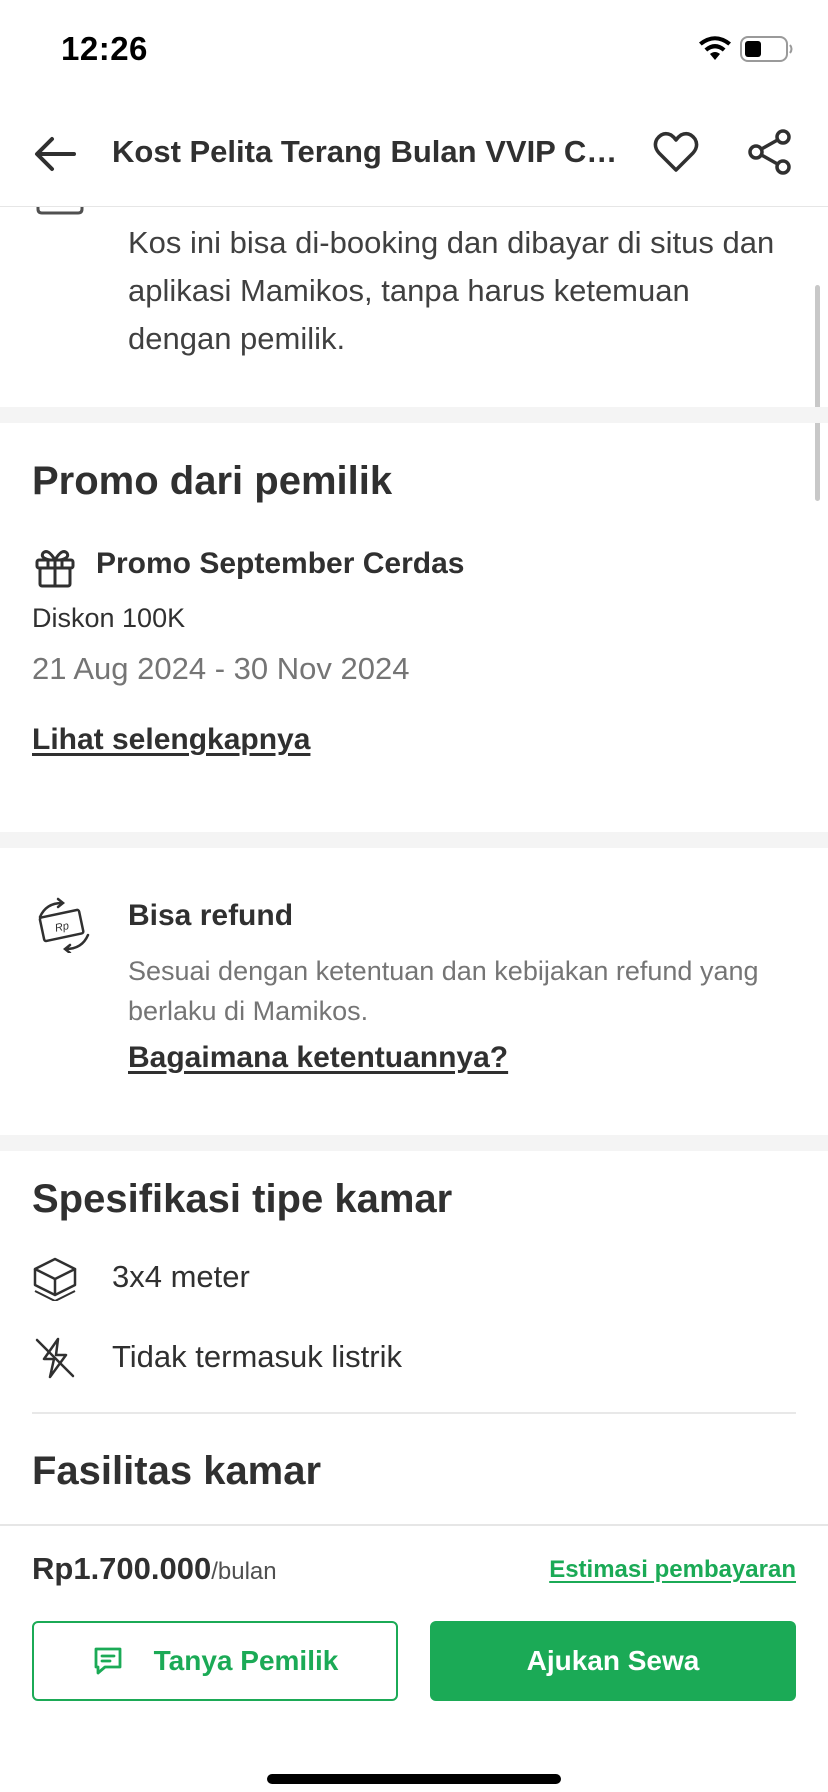 The width and height of the screenshot is (828, 1792). What do you see at coordinates (412, 1358) in the screenshot?
I see `room-spec-item: Tidak termasuk listrik` at bounding box center [412, 1358].